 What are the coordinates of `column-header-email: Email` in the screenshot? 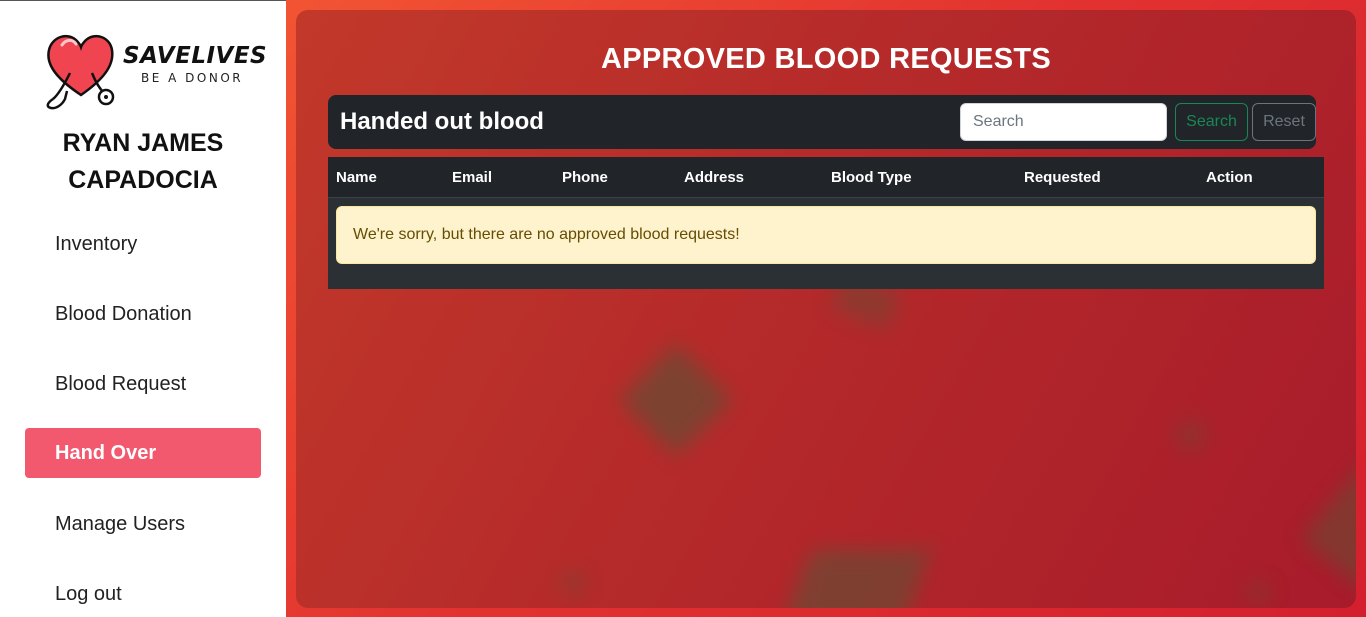 It's located at (472, 177).